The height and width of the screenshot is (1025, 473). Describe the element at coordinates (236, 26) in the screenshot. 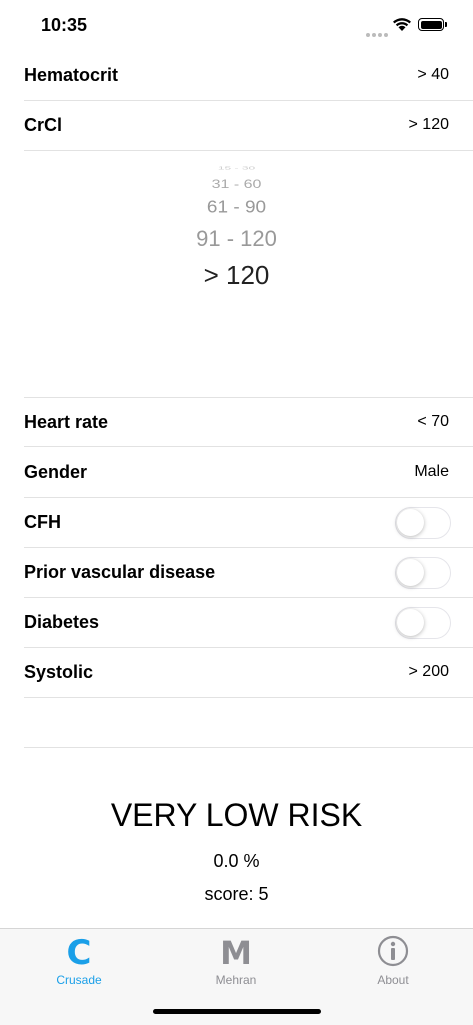

I see `status-bar: 10:35` at that location.